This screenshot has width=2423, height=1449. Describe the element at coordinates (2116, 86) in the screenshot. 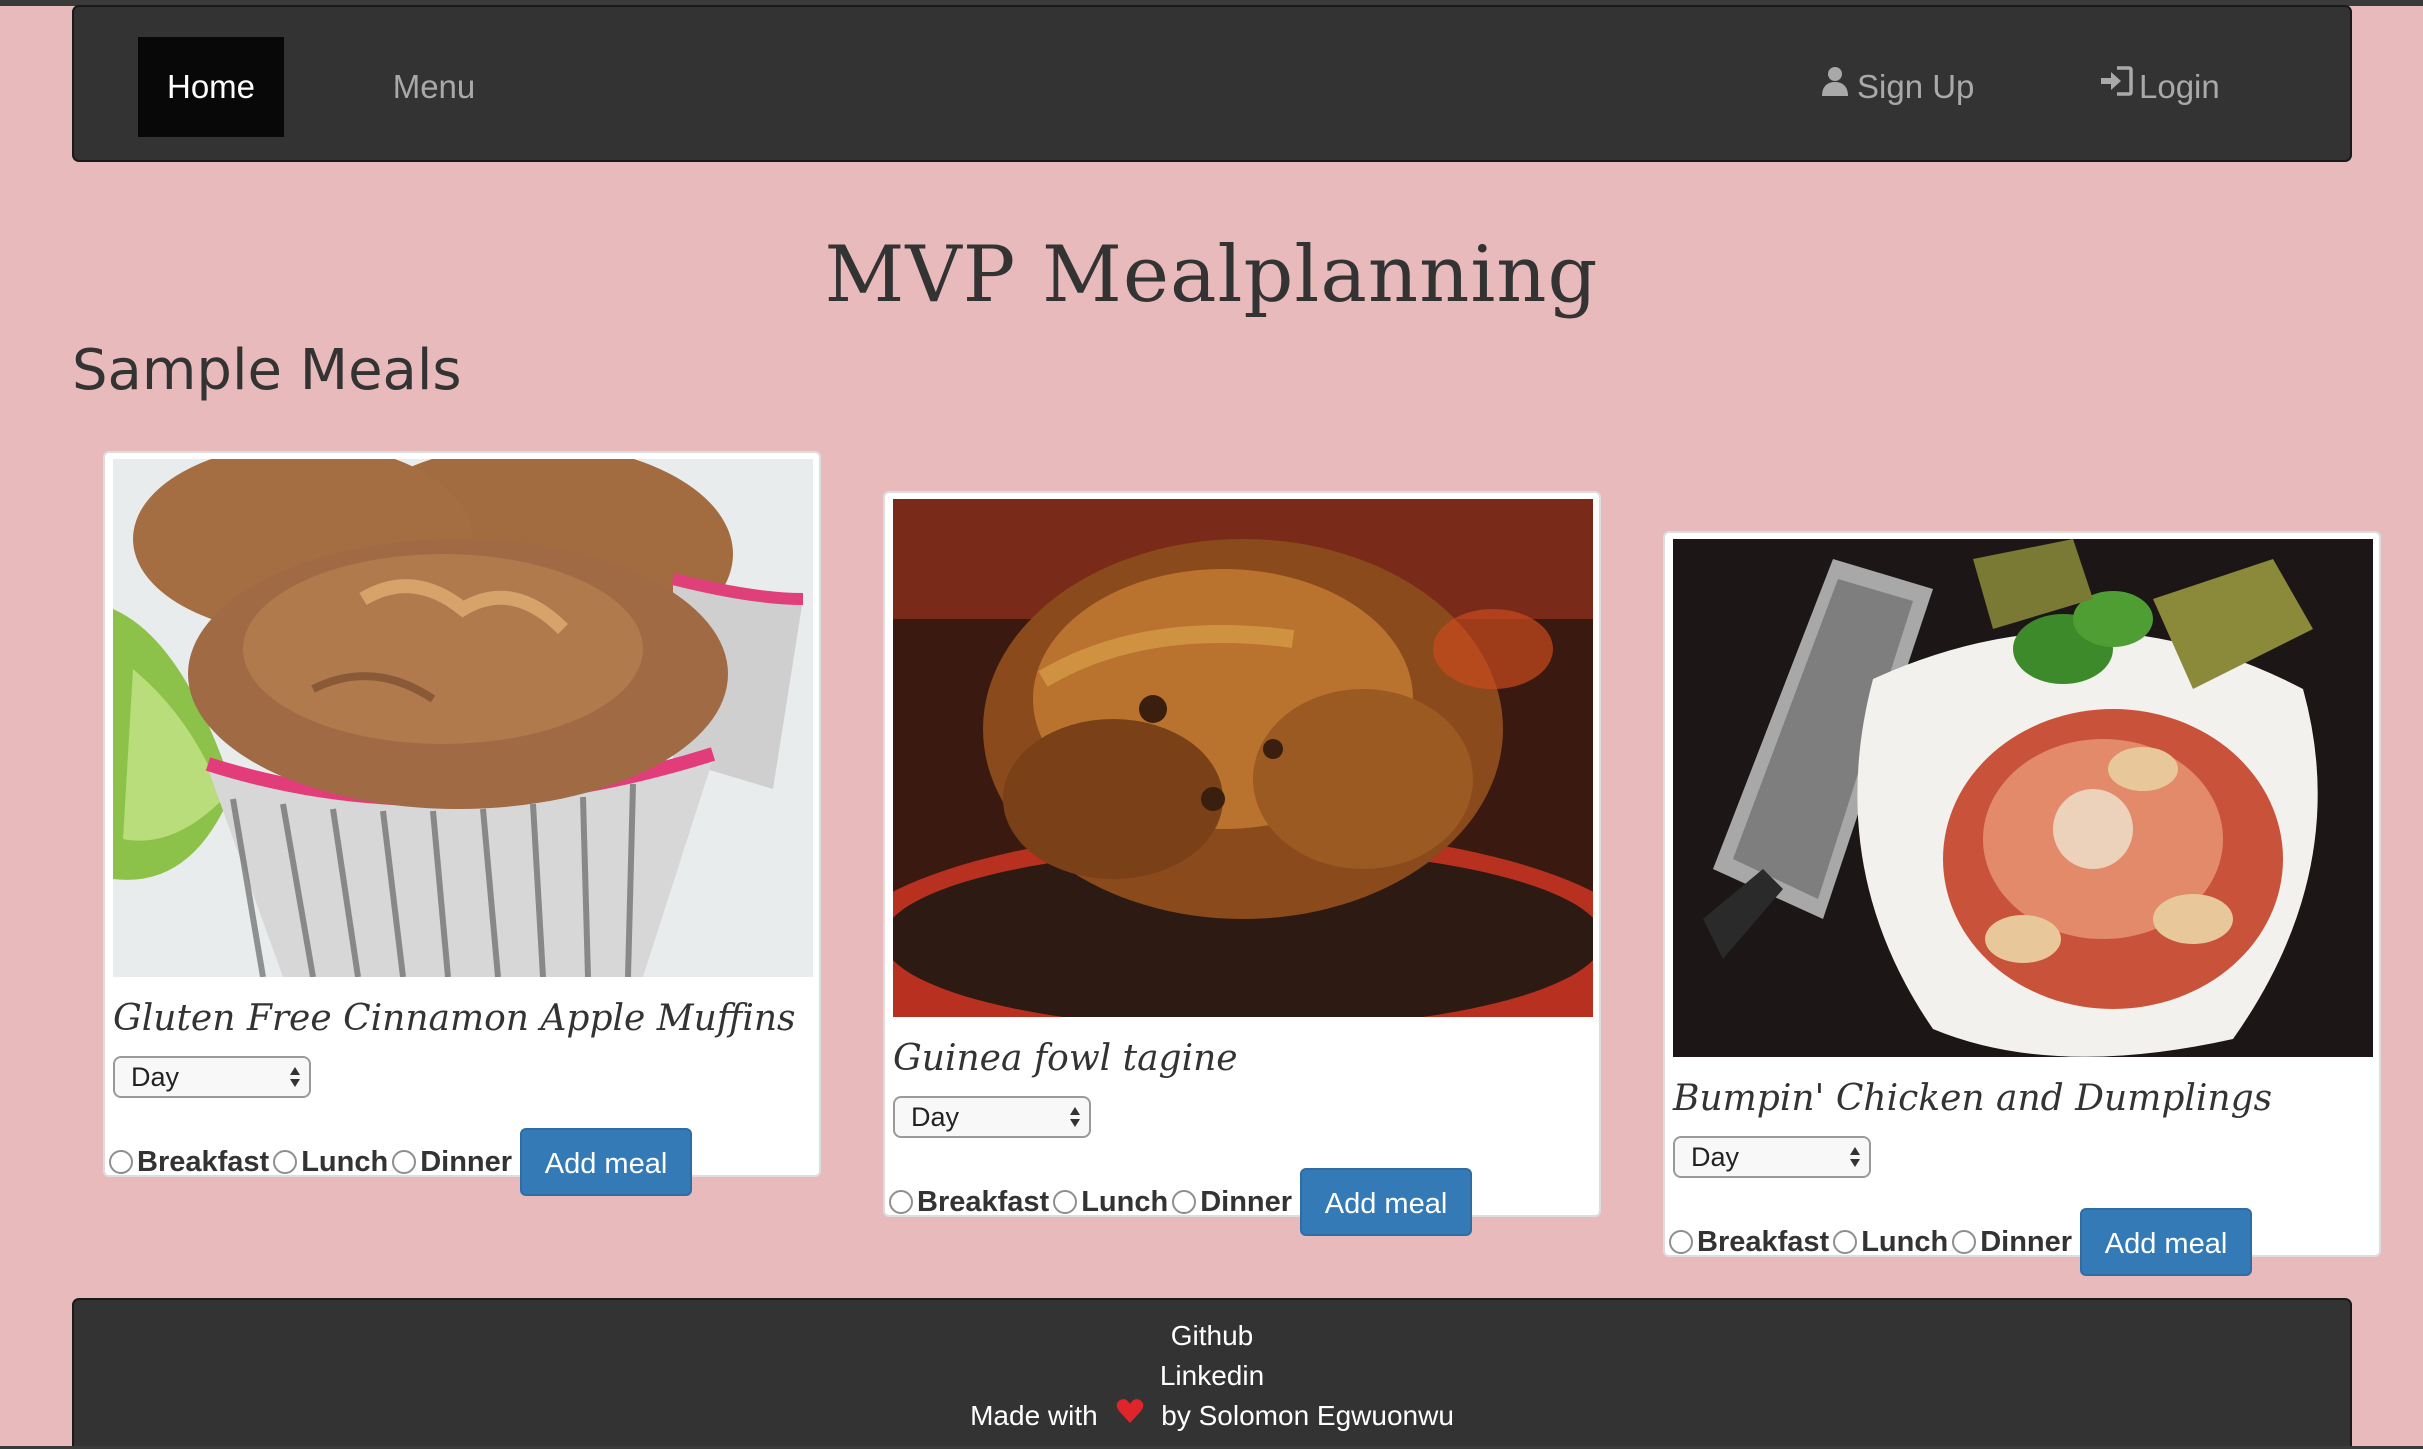

I see `login-icon` at that location.